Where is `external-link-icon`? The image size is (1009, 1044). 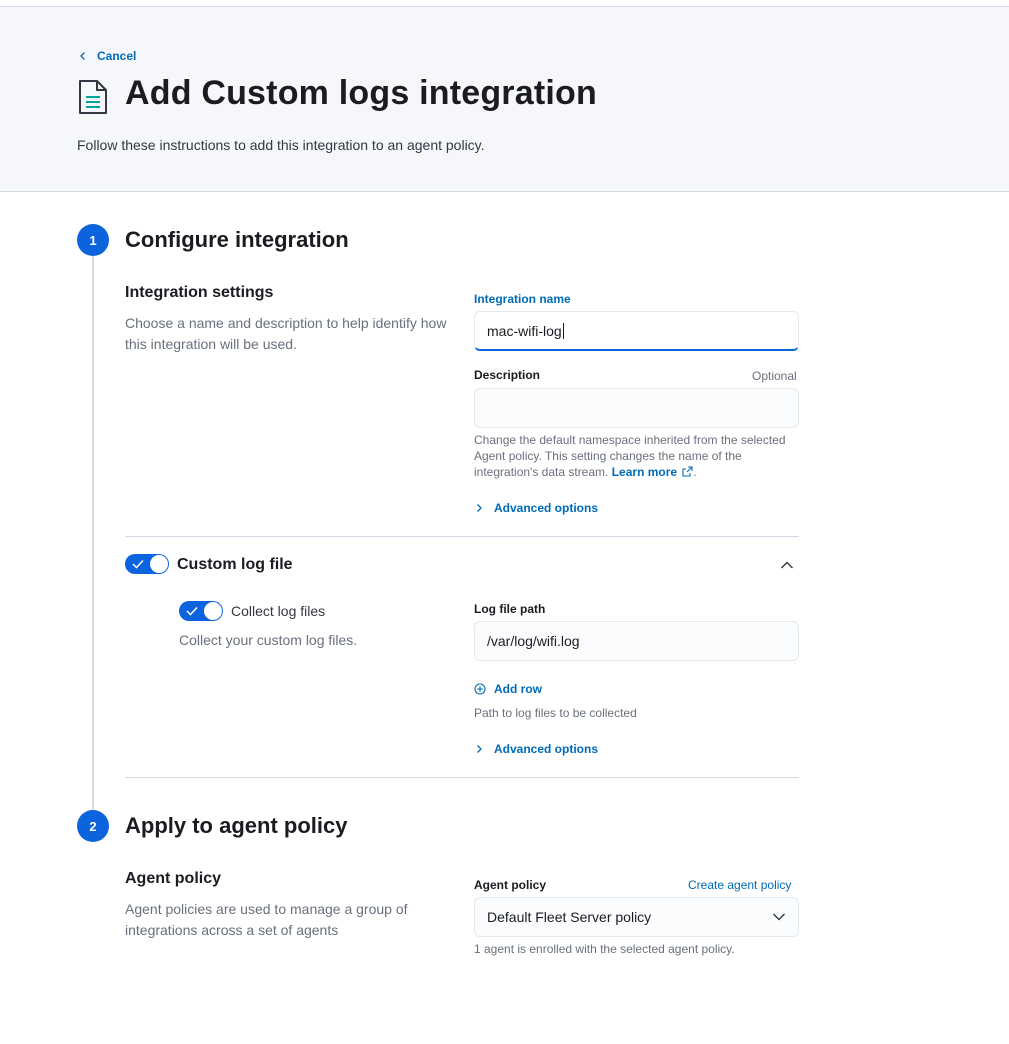
external-link-icon is located at coordinates (687, 471).